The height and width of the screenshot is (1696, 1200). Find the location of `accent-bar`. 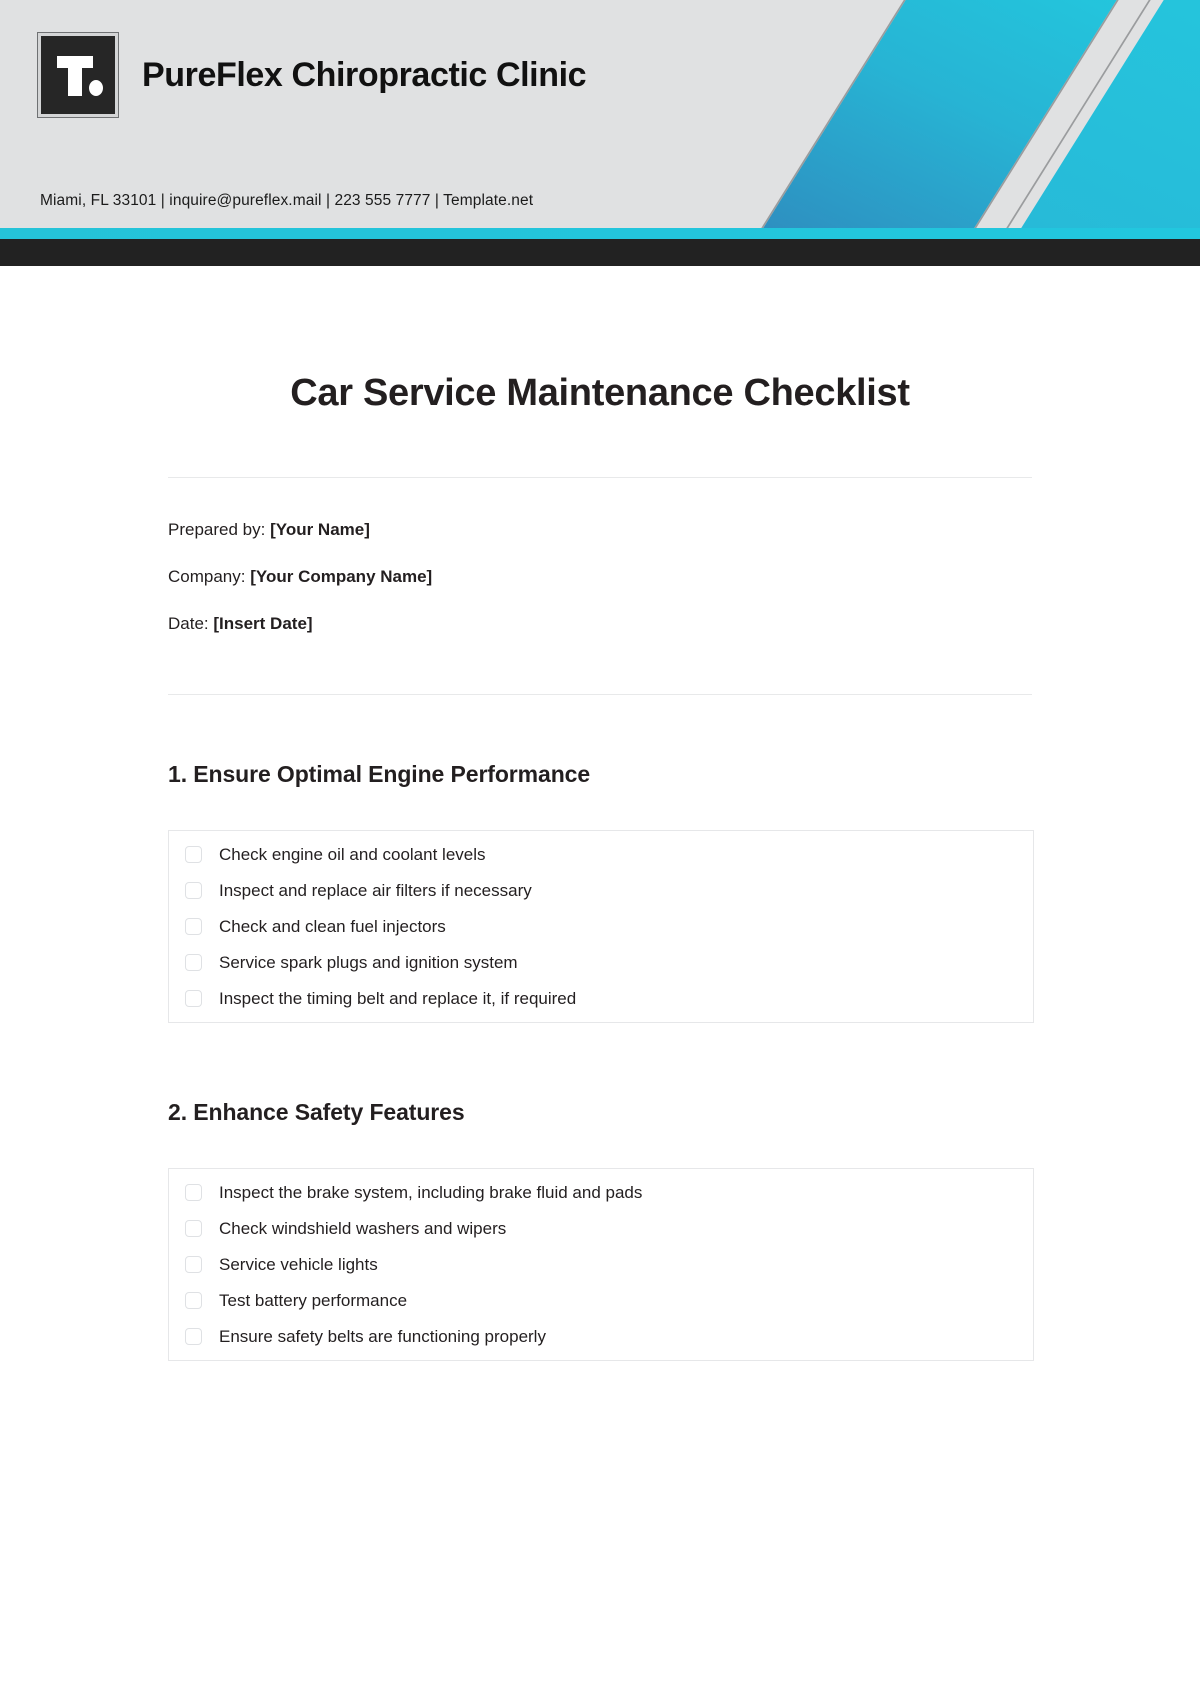

accent-bar is located at coordinates (600, 233).